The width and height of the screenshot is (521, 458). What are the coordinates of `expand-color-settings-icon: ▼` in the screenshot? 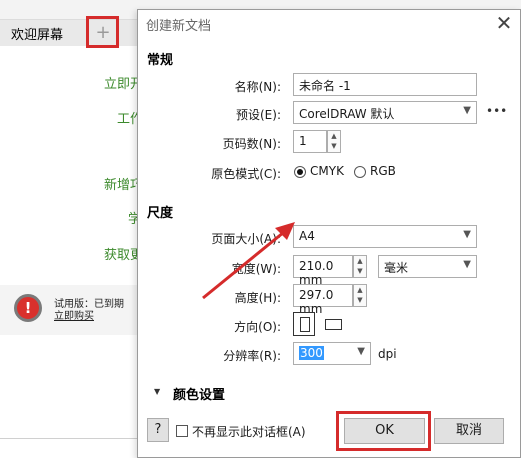 It's located at (157, 391).